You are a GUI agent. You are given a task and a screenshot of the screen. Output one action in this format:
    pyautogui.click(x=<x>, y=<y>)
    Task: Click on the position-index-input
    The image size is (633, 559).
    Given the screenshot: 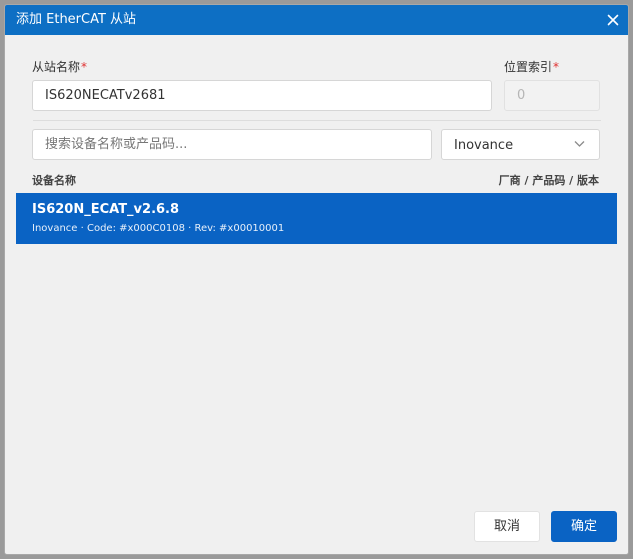 What is the action you would take?
    pyautogui.click(x=552, y=95)
    